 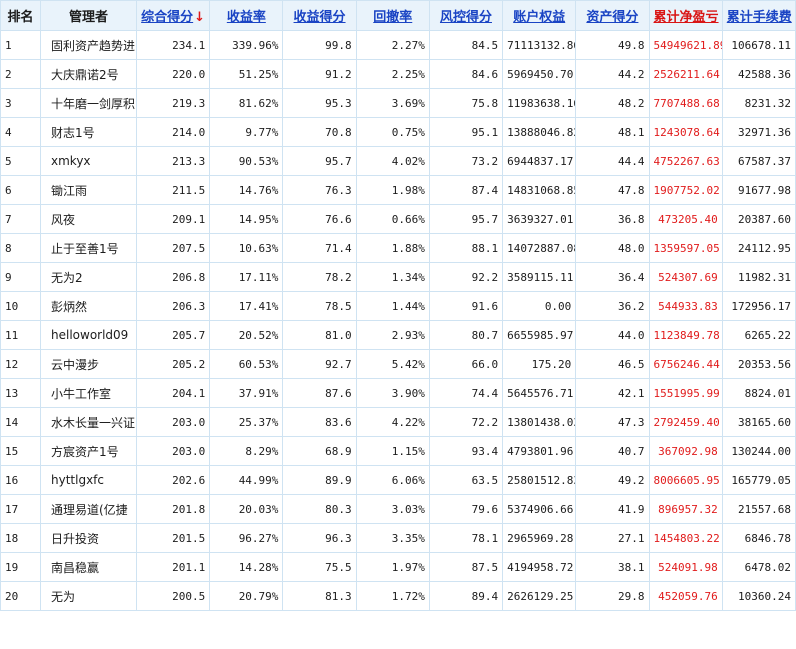 I want to click on sort-link-return-rate: 收益率, so click(x=246, y=17).